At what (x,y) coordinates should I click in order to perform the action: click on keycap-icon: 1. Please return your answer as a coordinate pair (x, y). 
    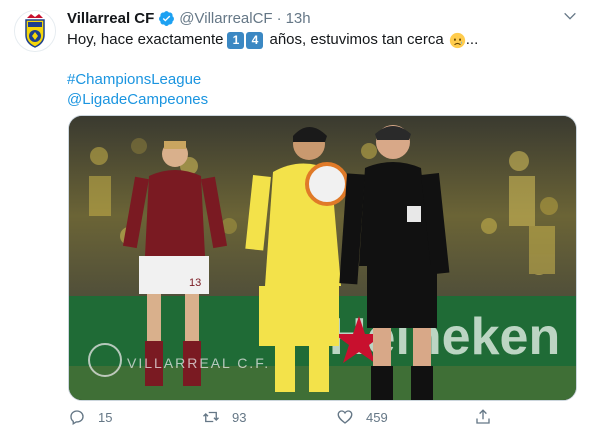
    Looking at the image, I should click on (236, 40).